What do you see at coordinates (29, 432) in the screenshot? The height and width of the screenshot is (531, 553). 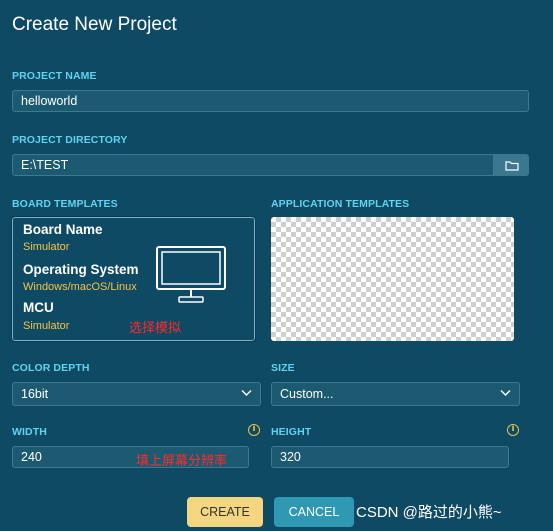 I see `width-label: WIDTH` at bounding box center [29, 432].